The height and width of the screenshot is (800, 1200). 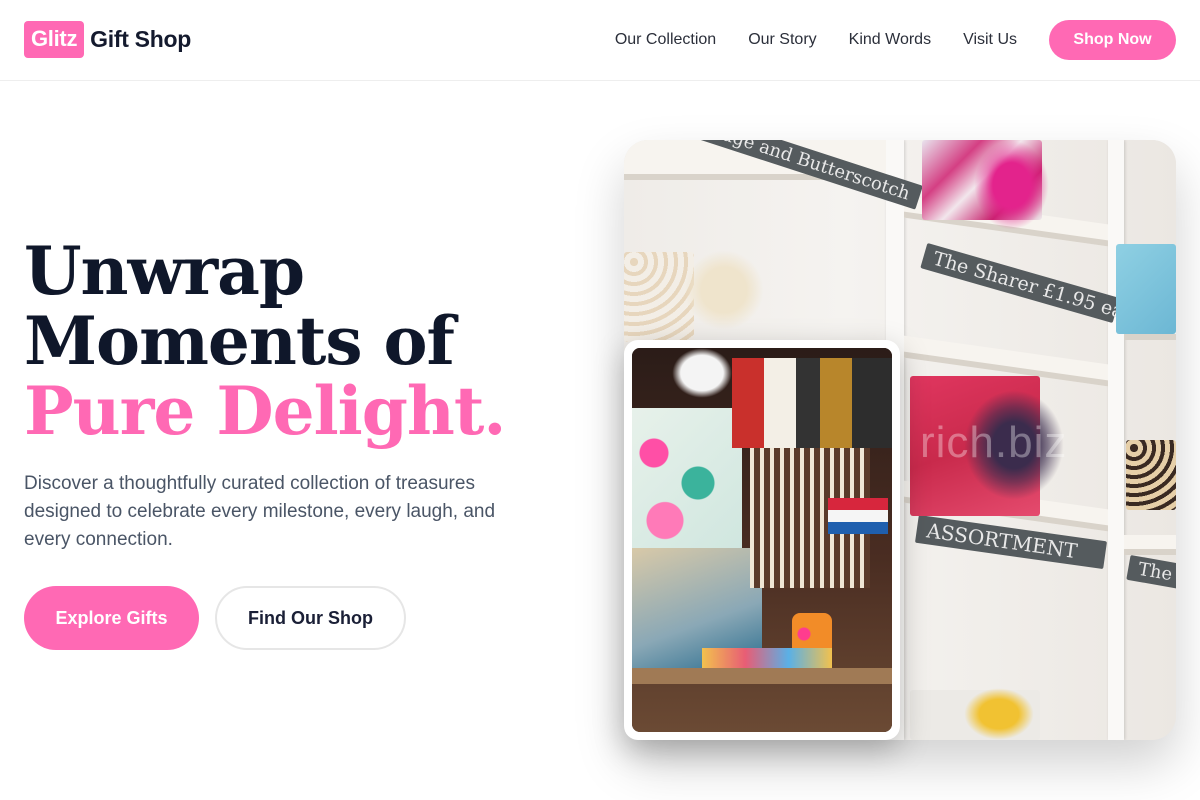 I want to click on image-watermark: rich.biz, so click(x=994, y=442).